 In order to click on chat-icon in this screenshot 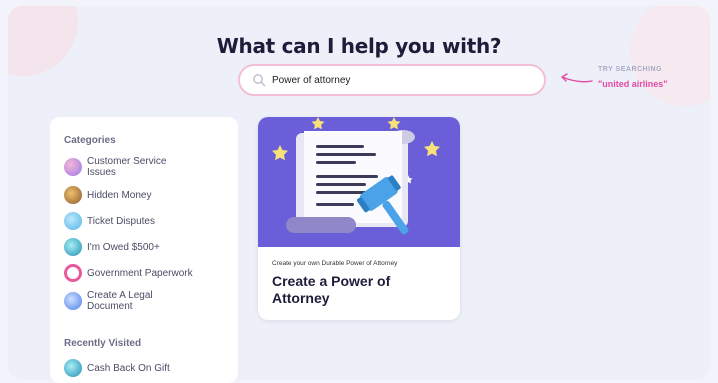, I will do `click(73, 167)`.